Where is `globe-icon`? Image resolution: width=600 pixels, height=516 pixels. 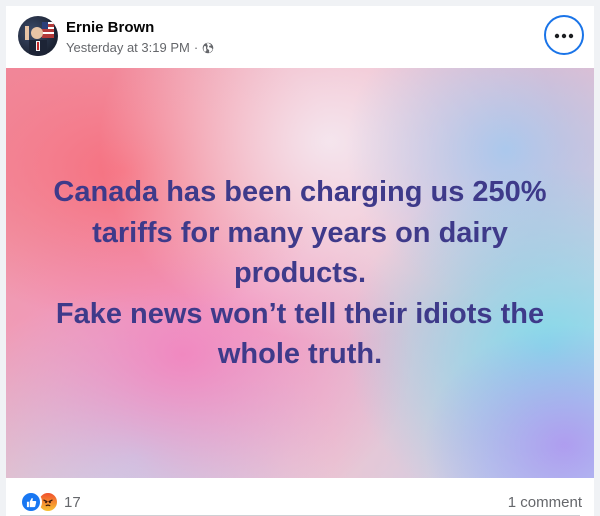
globe-icon is located at coordinates (208, 48).